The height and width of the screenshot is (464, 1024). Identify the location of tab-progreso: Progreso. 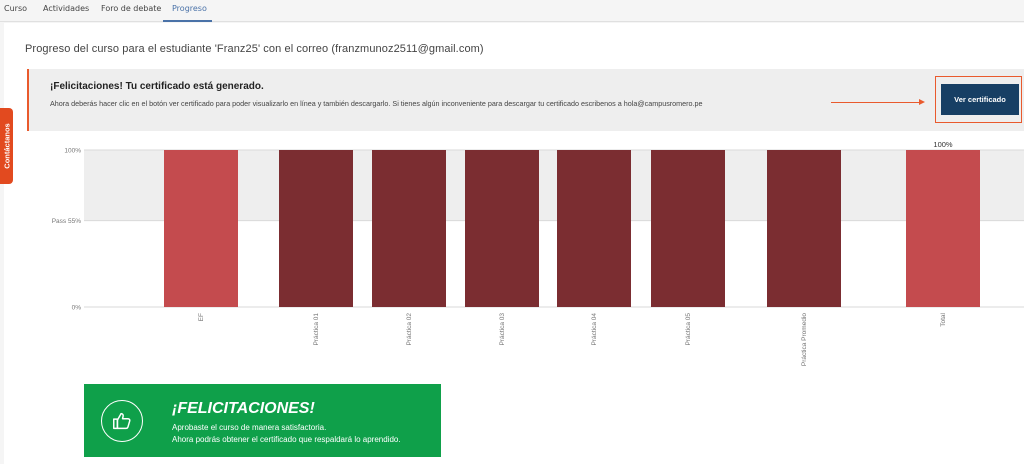
(189, 8).